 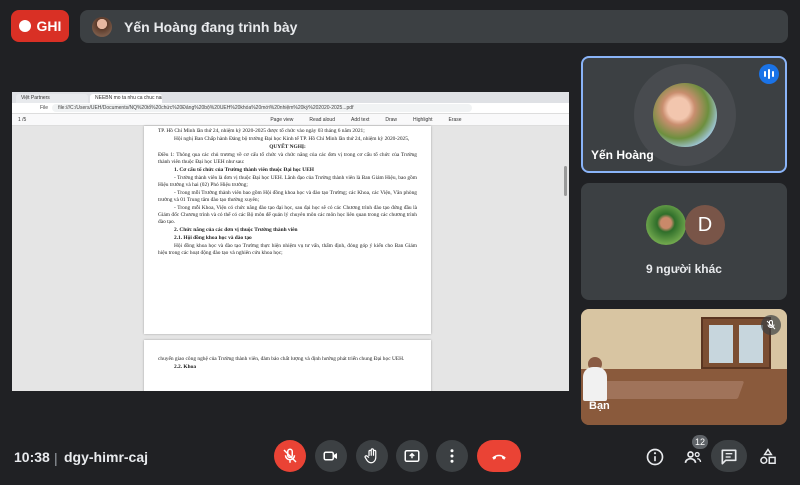 What do you see at coordinates (622, 155) in the screenshot?
I see `participant-name: Yến Hoàng` at bounding box center [622, 155].